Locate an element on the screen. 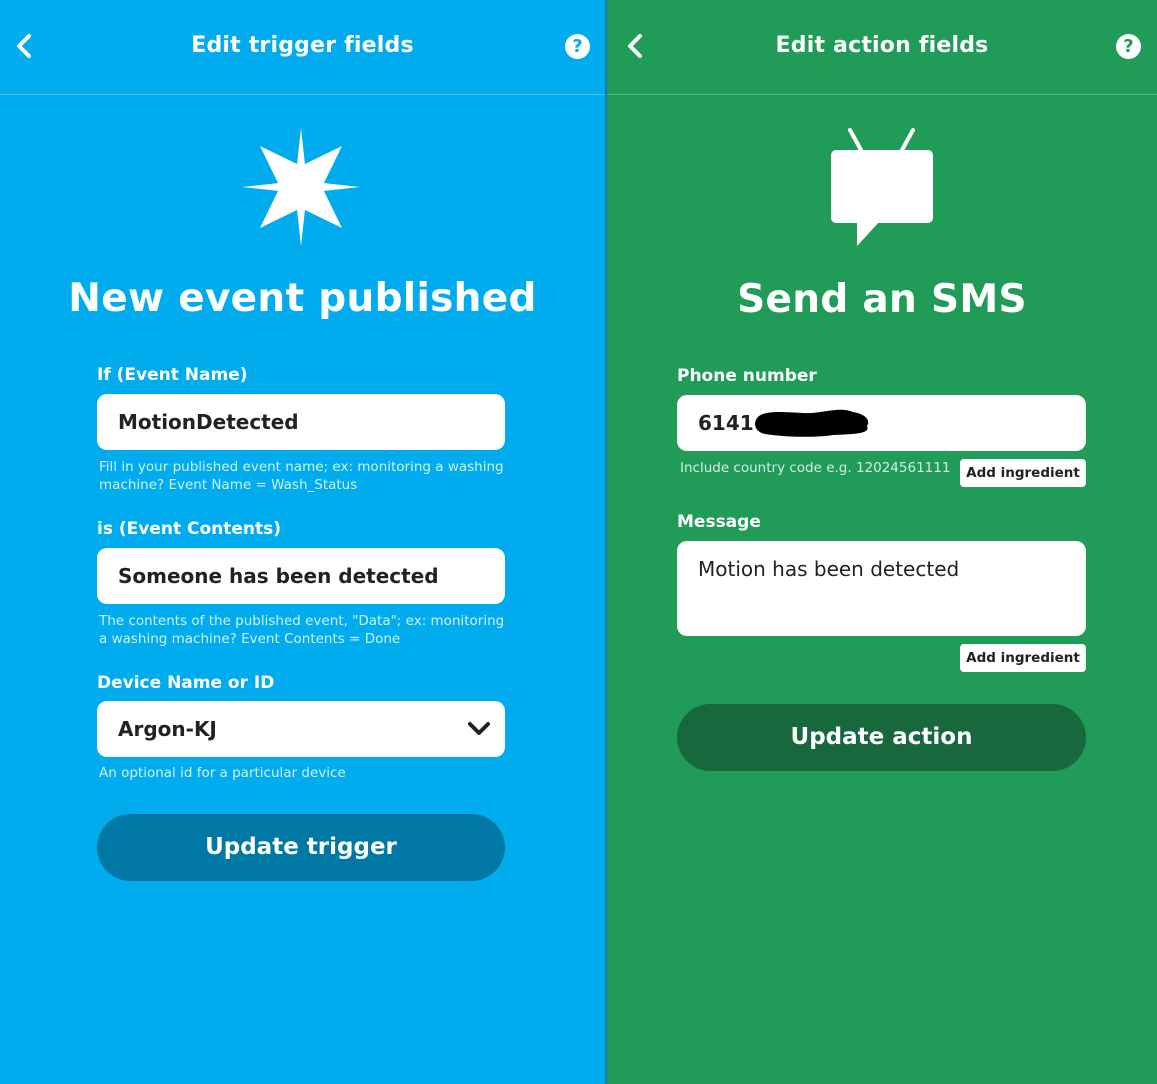 This screenshot has width=1157, height=1084. redaction-mark is located at coordinates (812, 423).